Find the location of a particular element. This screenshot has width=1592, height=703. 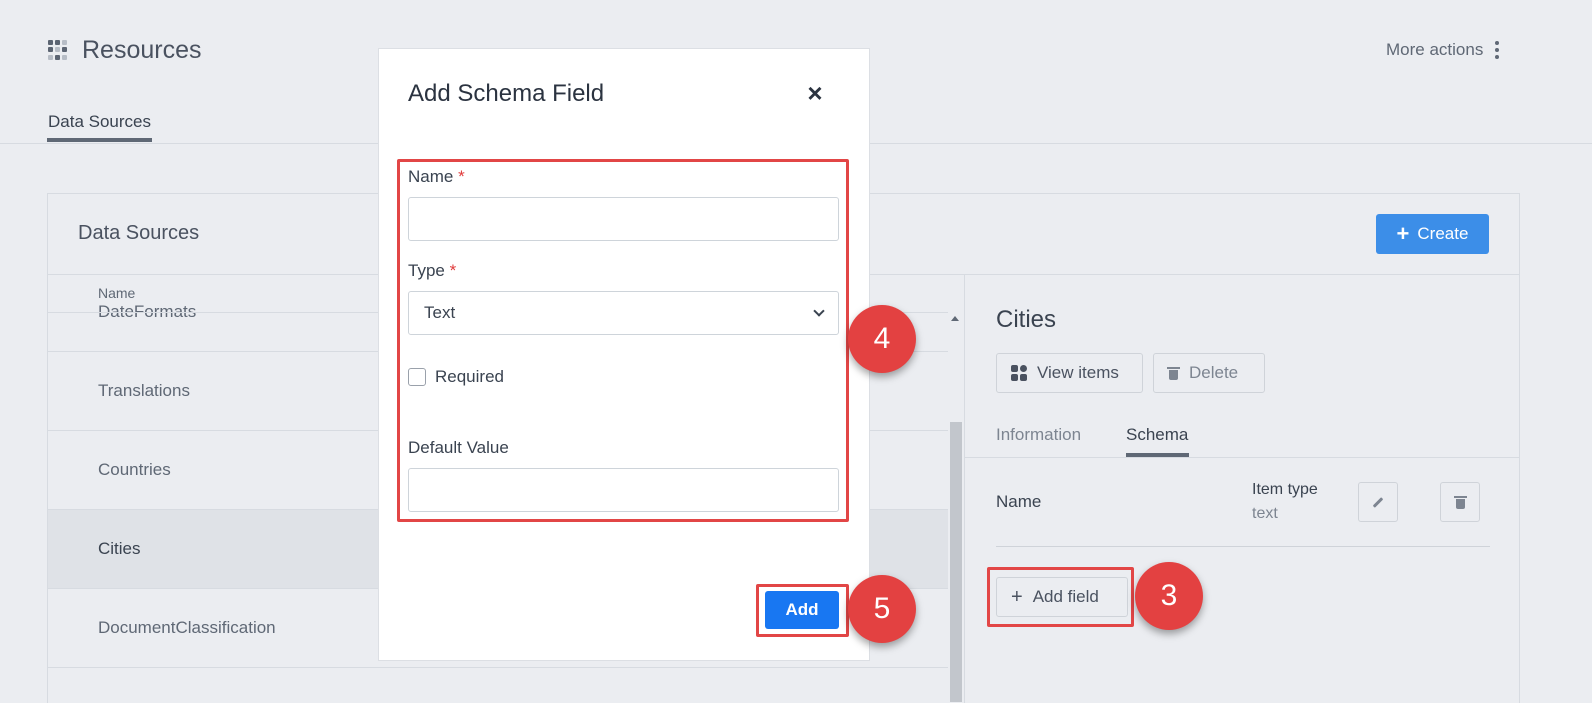

detail-title: Cities is located at coordinates (1026, 319).